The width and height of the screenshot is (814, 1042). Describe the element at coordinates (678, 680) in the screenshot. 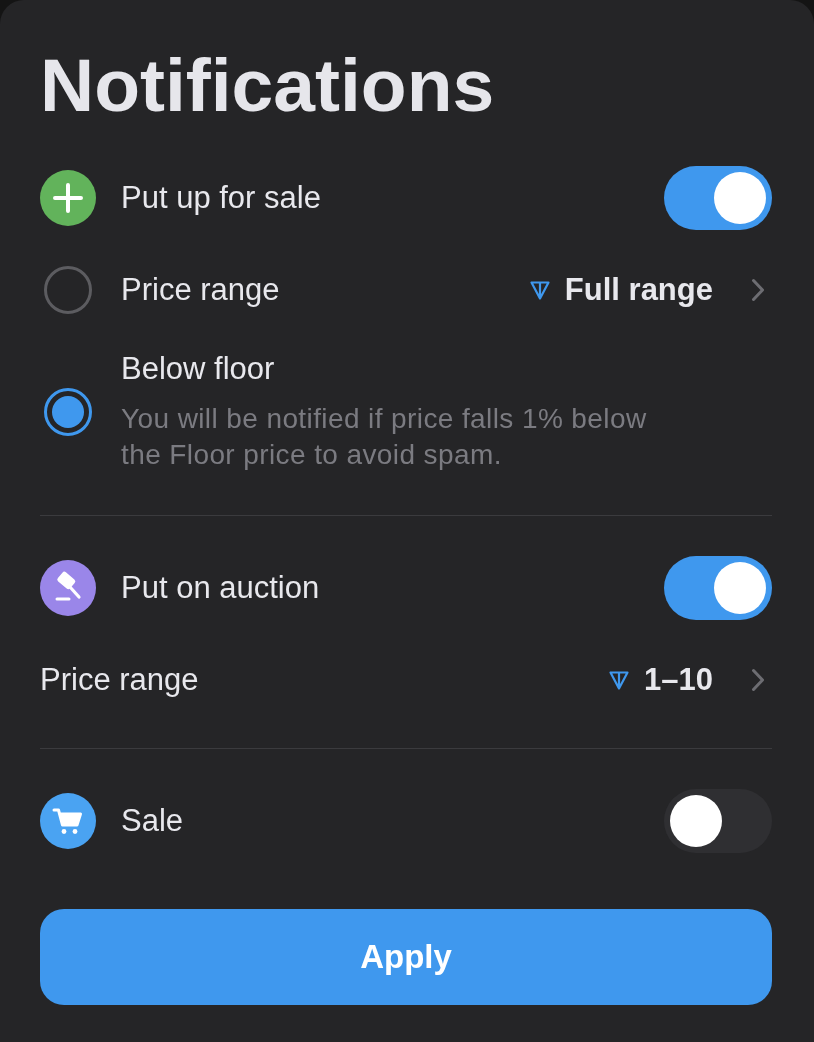

I see `range-value: 1–10` at that location.